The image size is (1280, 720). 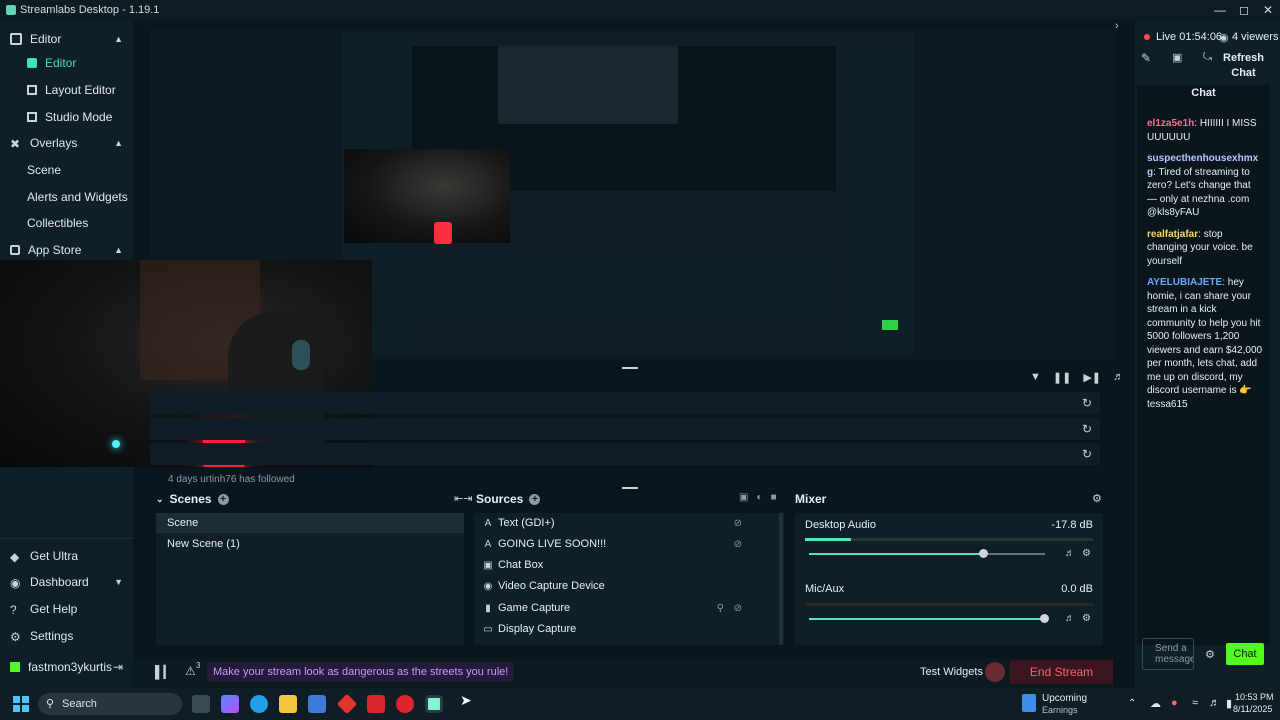 I want to click on sidebar-item-scene: Scene, so click(x=66, y=170).